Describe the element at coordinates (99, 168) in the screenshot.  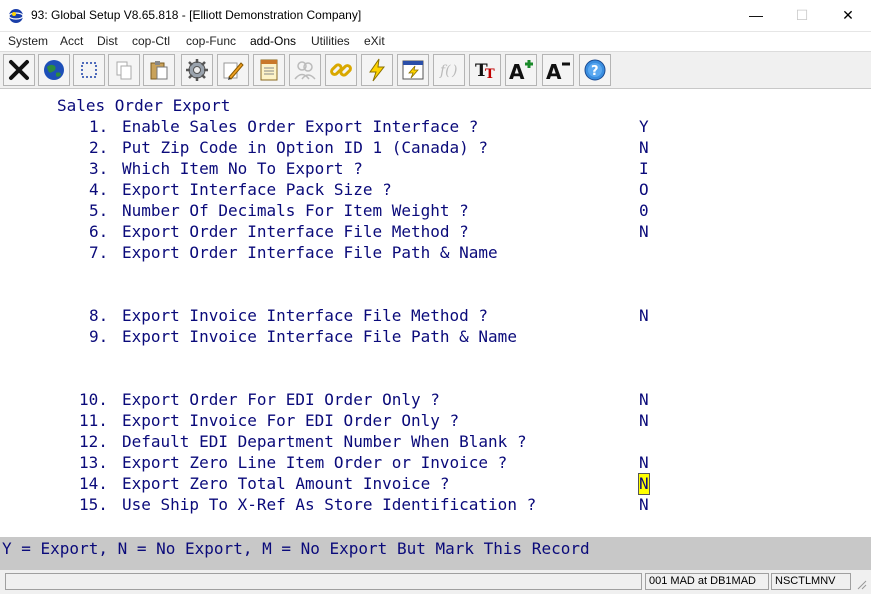
I see `question-3-number: 3.` at that location.